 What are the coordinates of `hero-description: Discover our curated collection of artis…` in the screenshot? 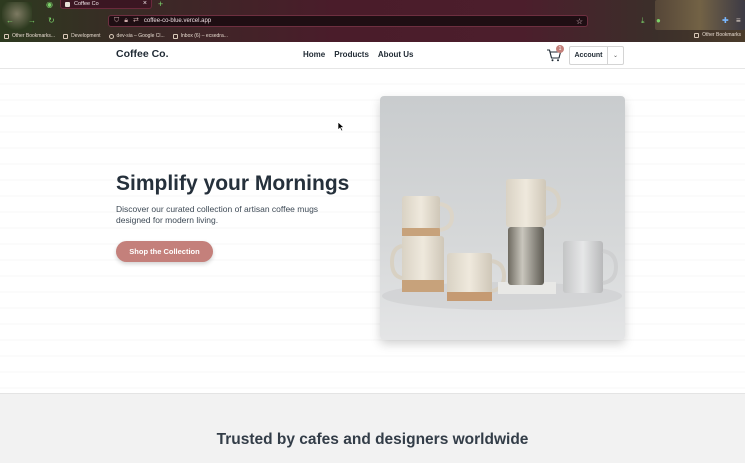 It's located at (217, 214).